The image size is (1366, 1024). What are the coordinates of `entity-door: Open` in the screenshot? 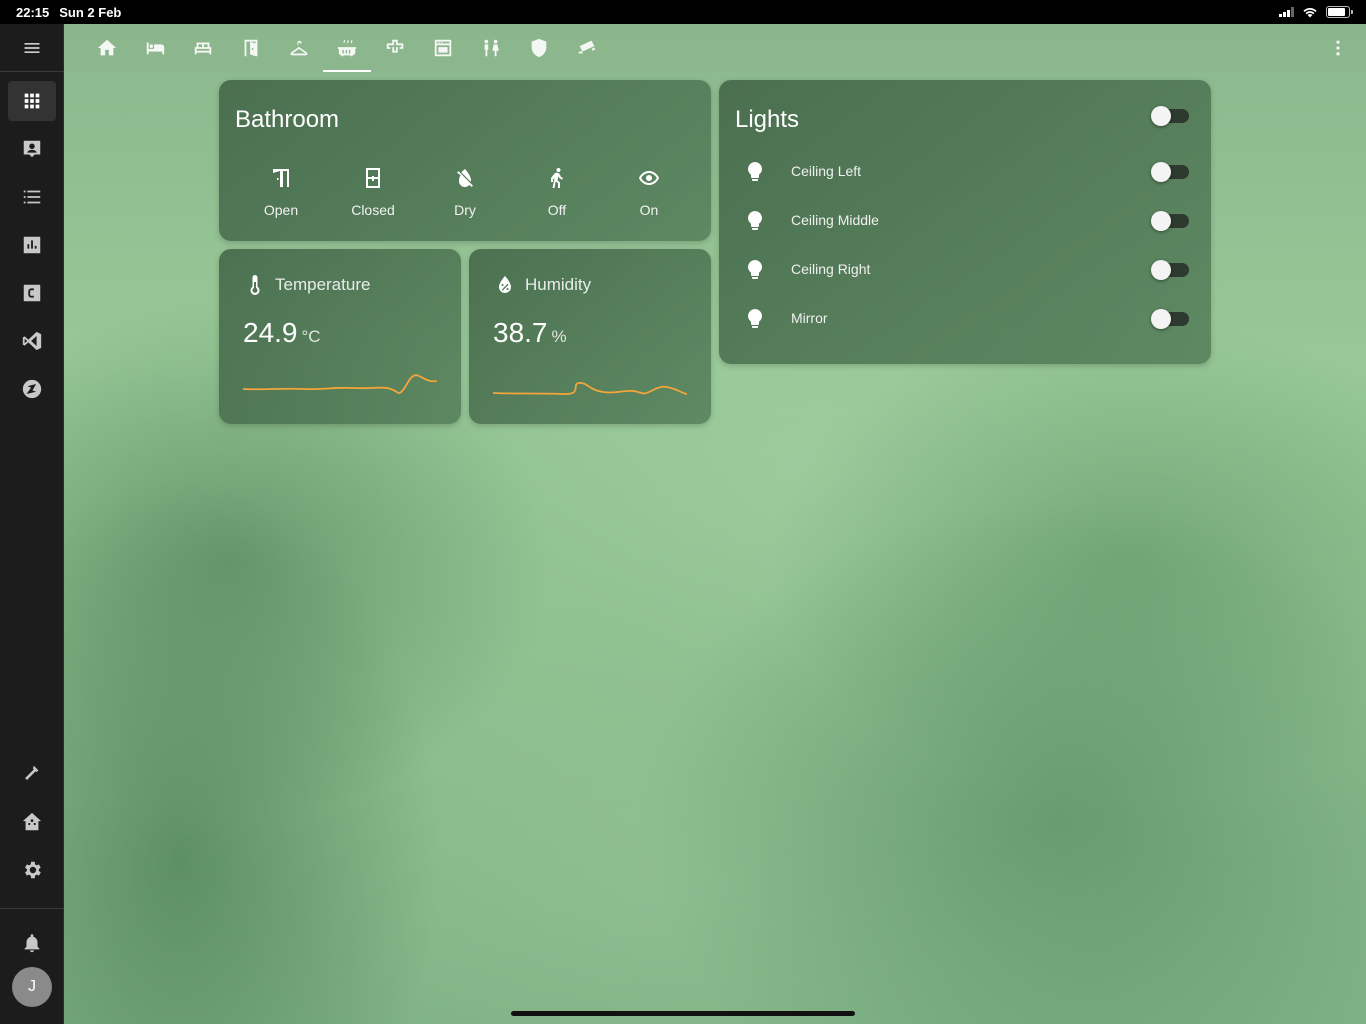 It's located at (281, 196).